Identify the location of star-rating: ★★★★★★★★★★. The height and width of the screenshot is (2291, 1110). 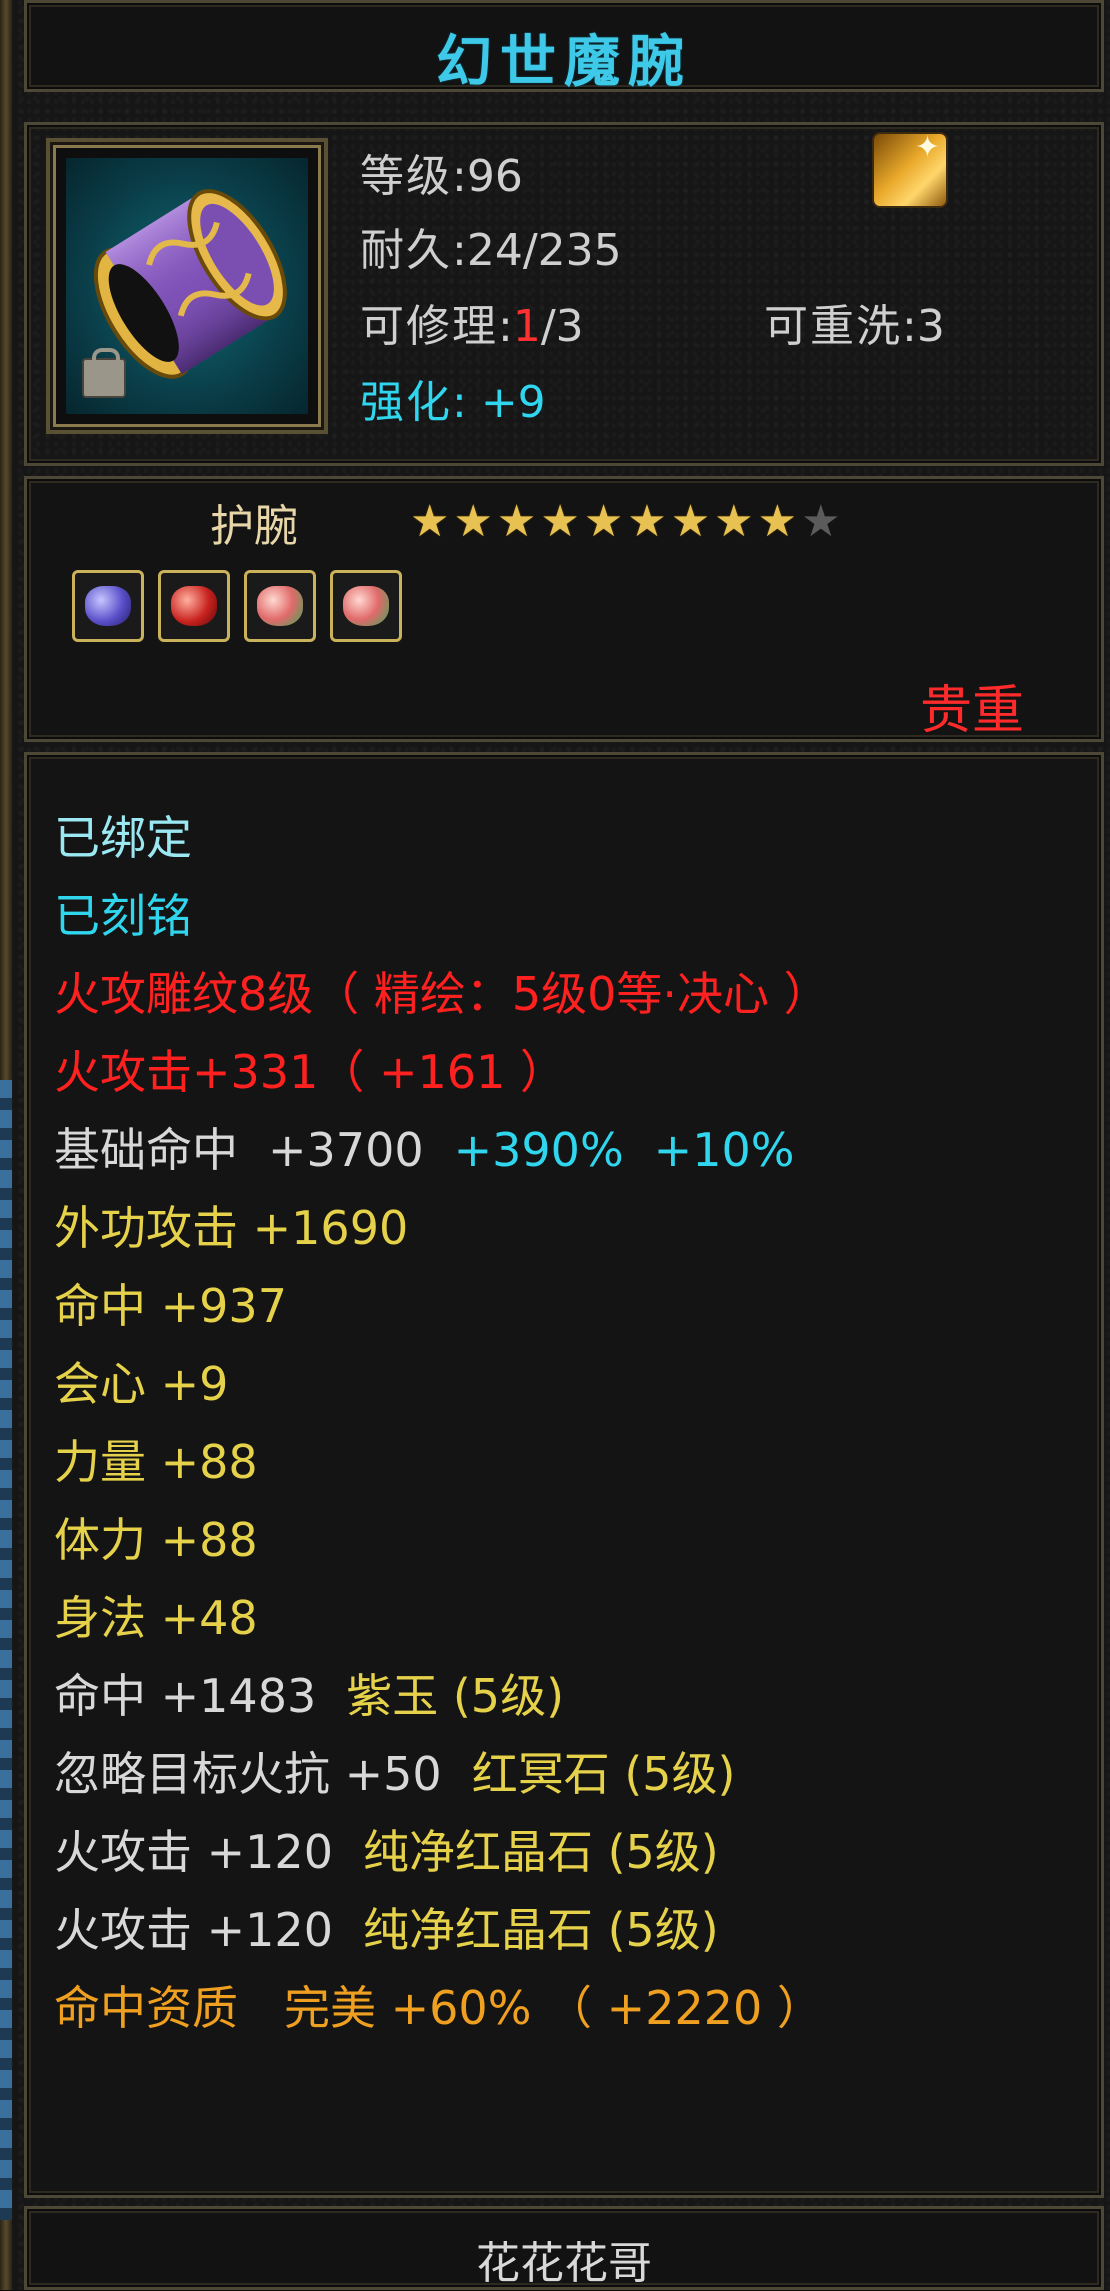
(627, 521).